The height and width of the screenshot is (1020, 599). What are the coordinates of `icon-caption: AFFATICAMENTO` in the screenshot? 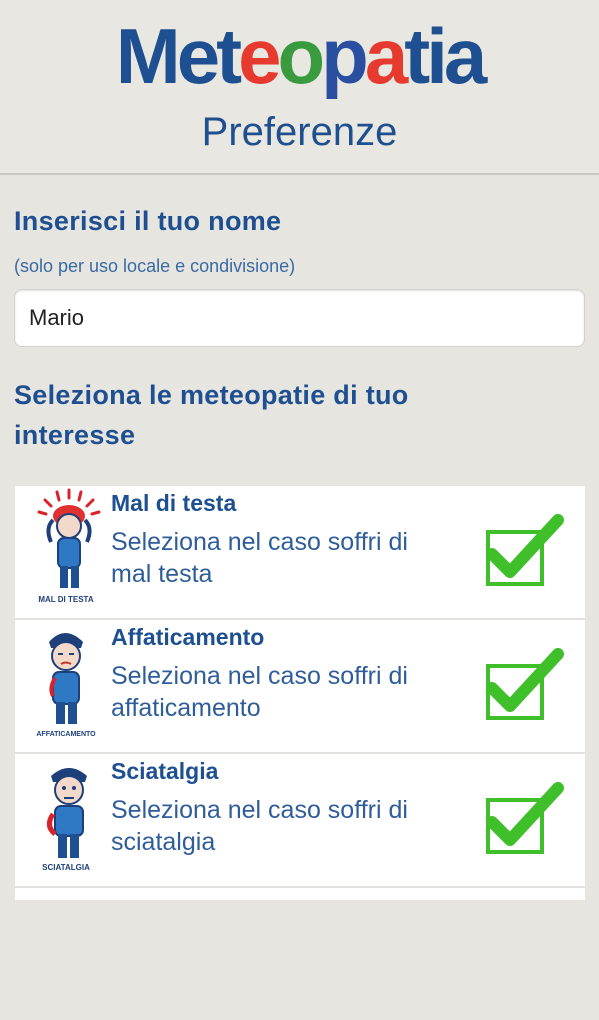 It's located at (66, 734).